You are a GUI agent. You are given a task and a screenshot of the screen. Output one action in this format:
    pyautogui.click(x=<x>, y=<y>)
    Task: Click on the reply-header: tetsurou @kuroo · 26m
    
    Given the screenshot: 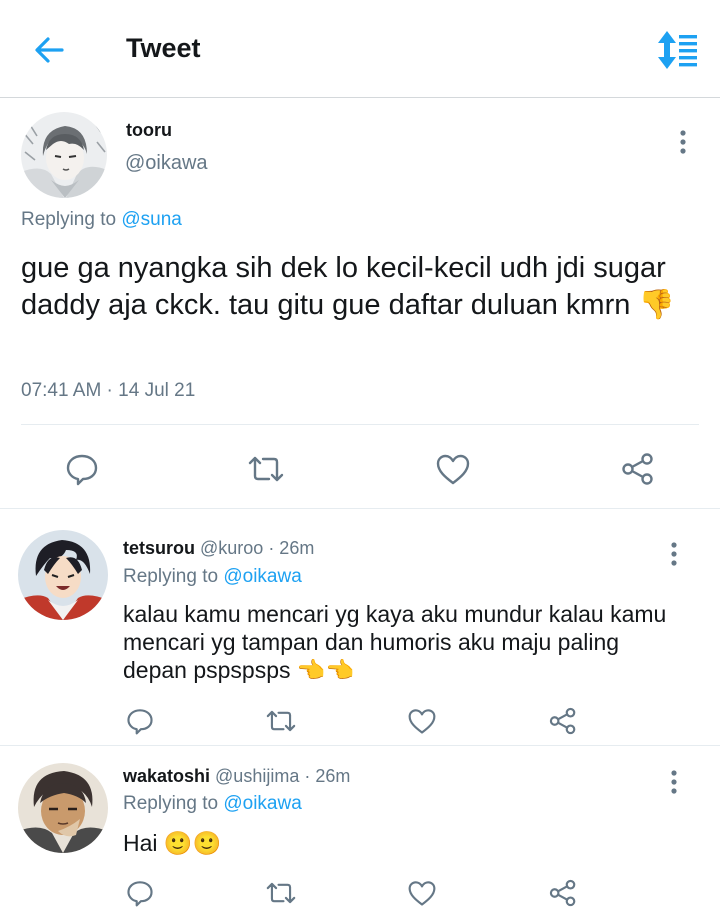 What is the action you would take?
    pyautogui.click(x=218, y=548)
    